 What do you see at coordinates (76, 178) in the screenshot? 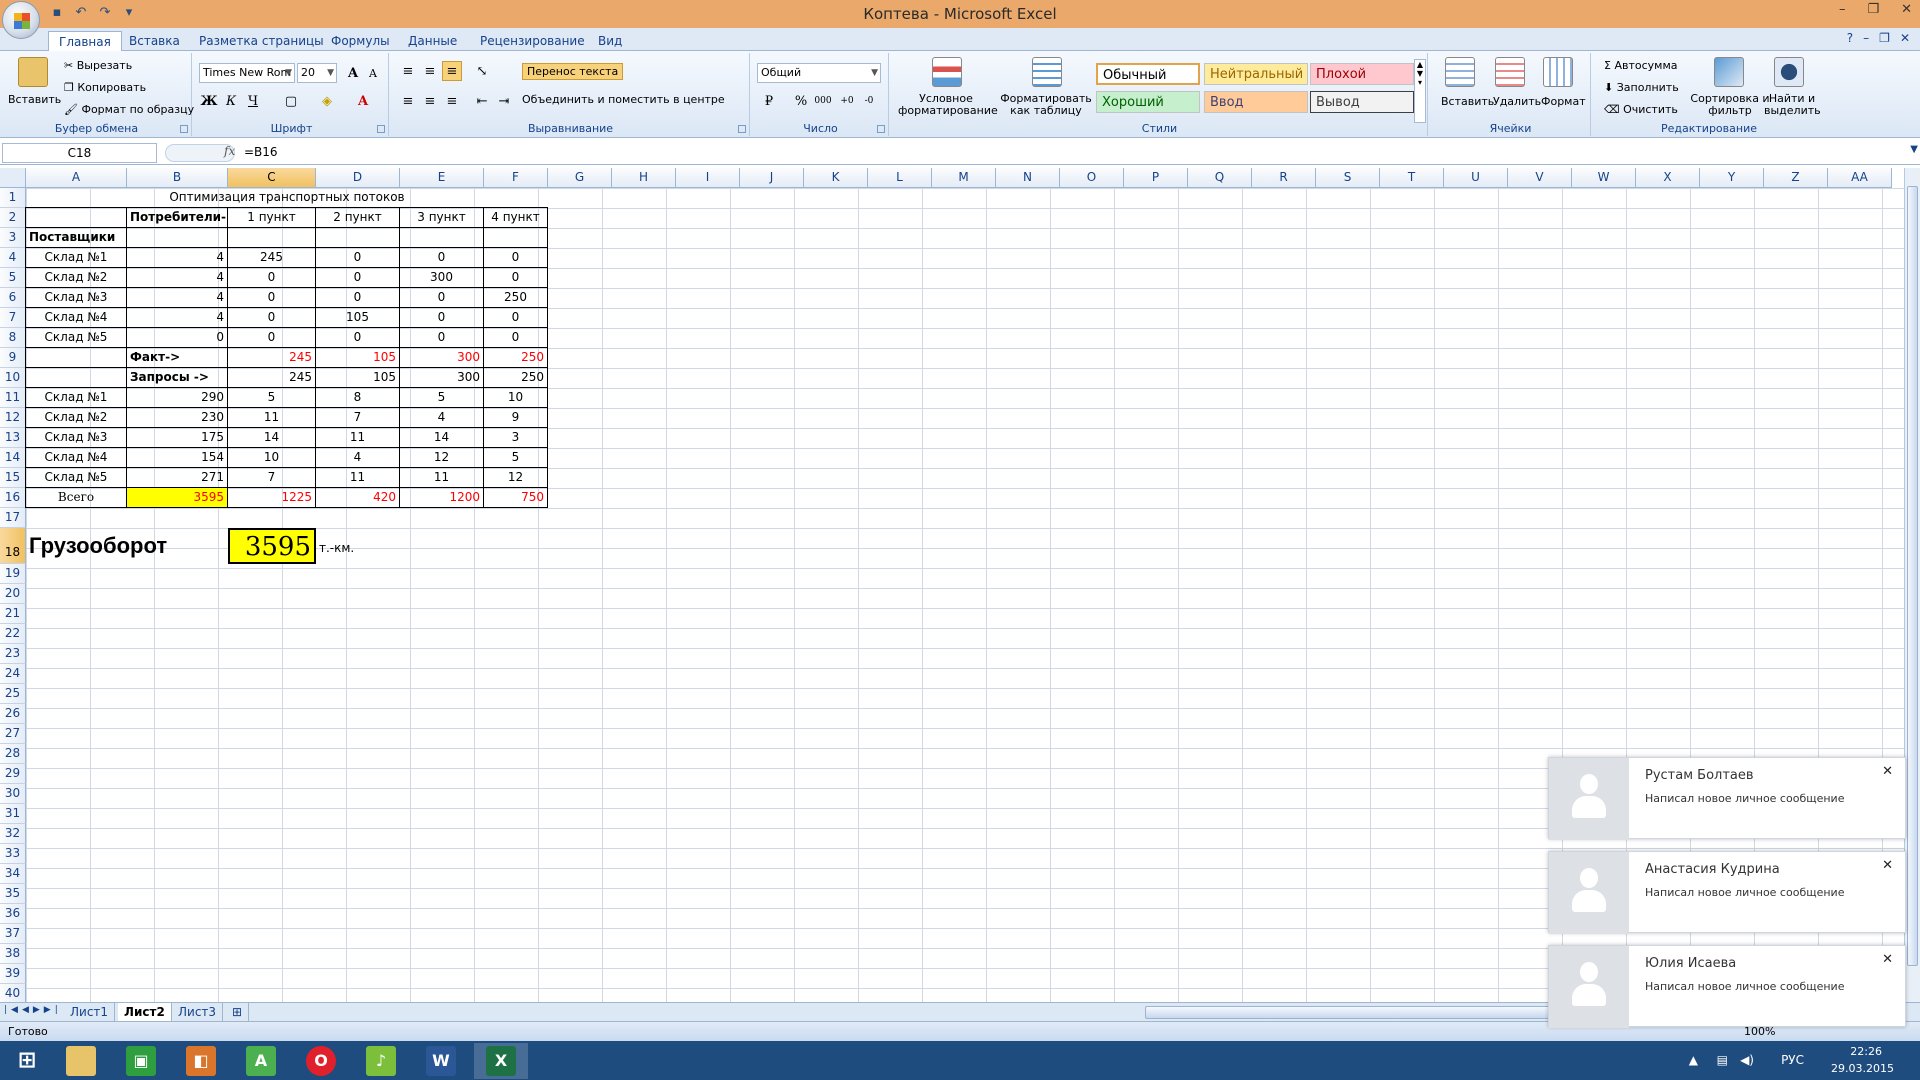
I see `column-header: A` at bounding box center [76, 178].